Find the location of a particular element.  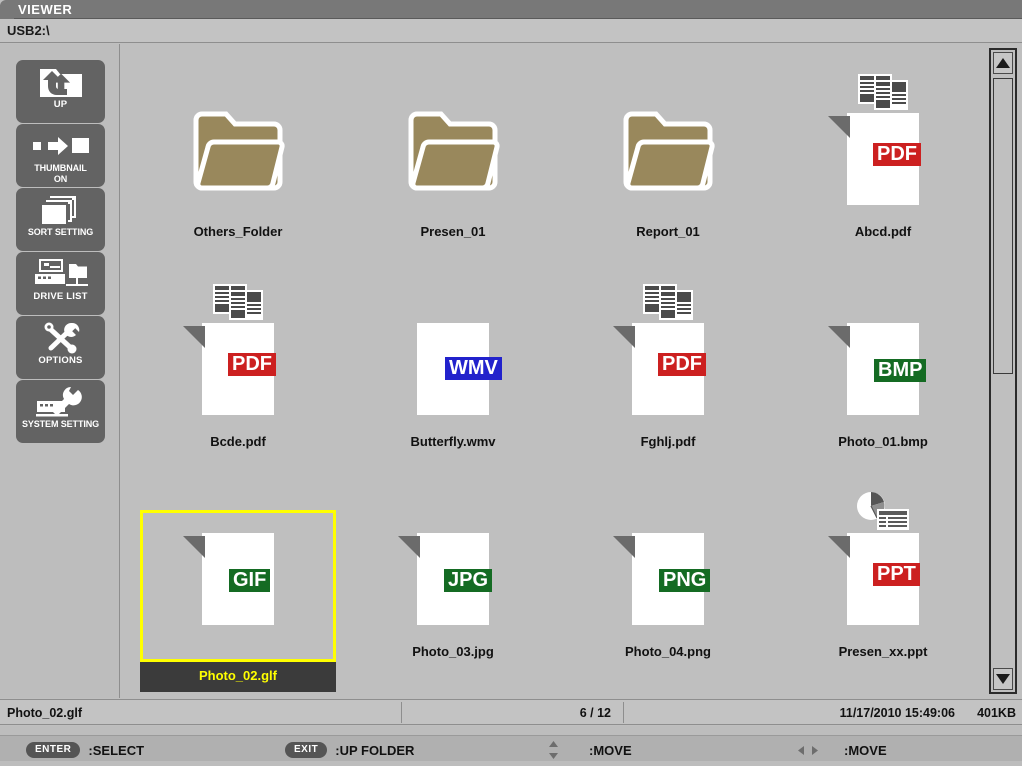

file-item: PPT Presen_xx.ppt is located at coordinates (883, 589).